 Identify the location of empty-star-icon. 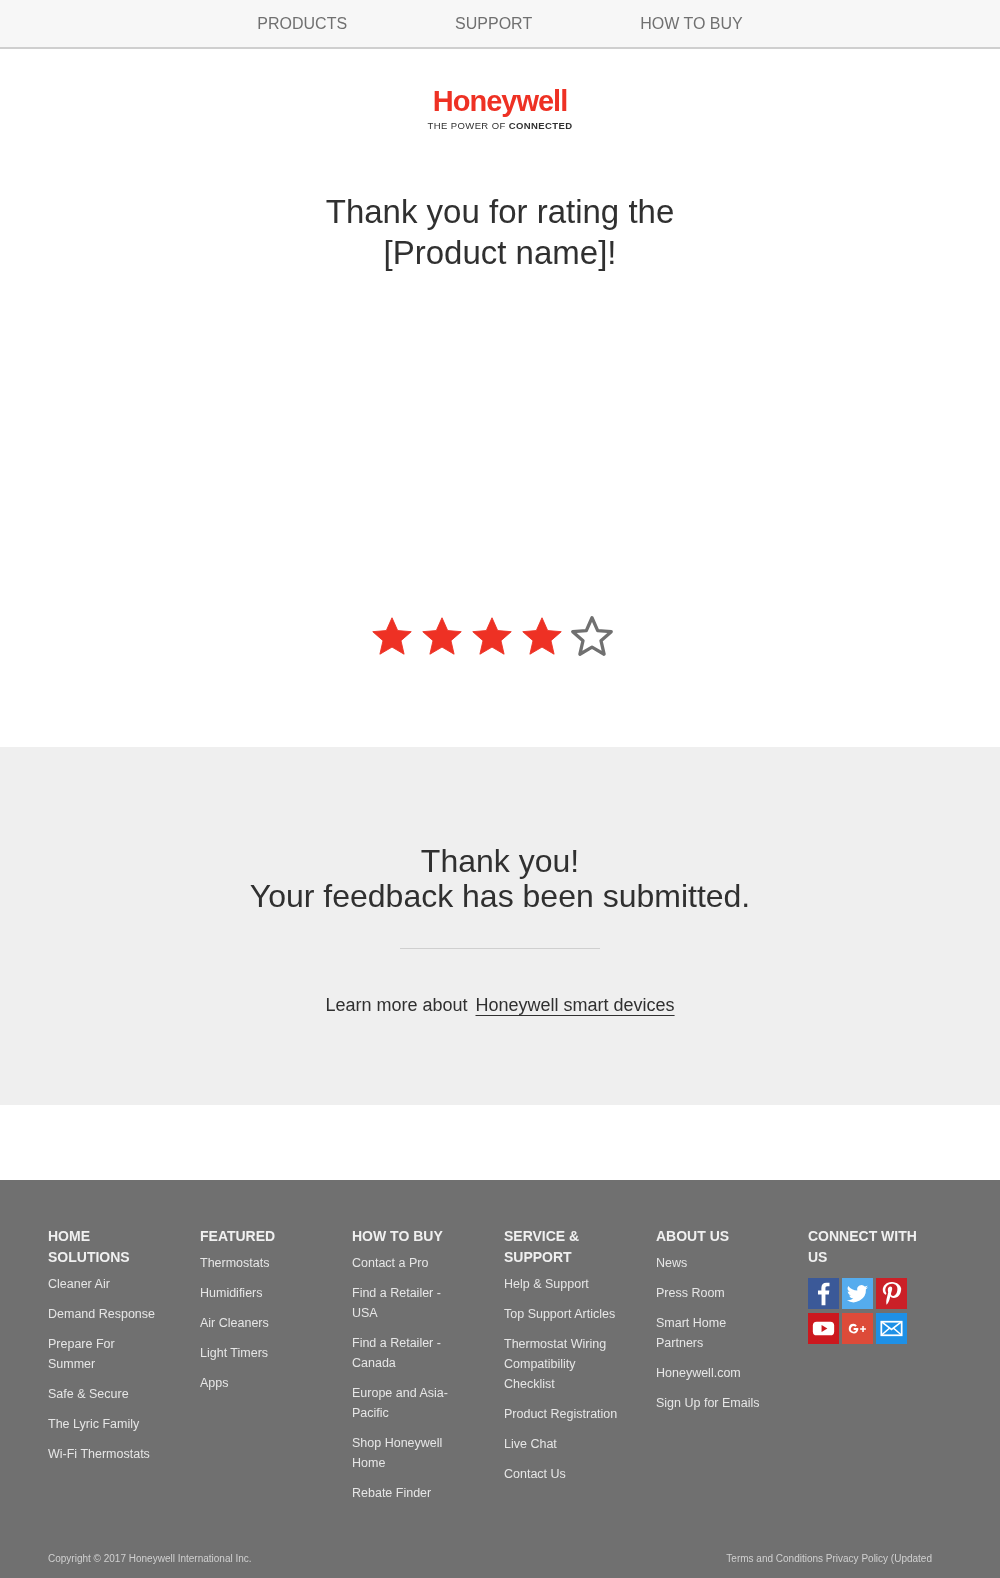
(592, 637).